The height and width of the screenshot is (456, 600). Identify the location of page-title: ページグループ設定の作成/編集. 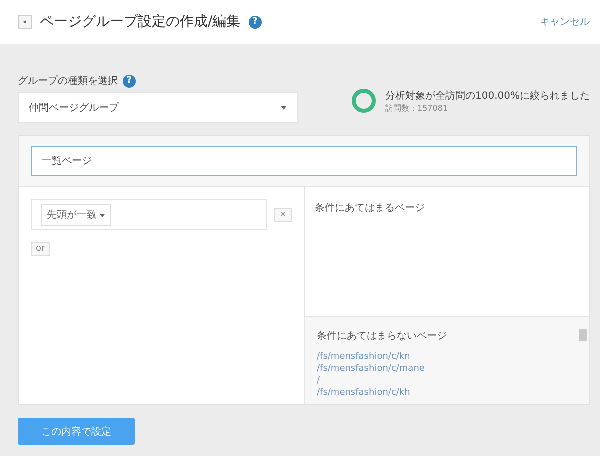
(140, 22).